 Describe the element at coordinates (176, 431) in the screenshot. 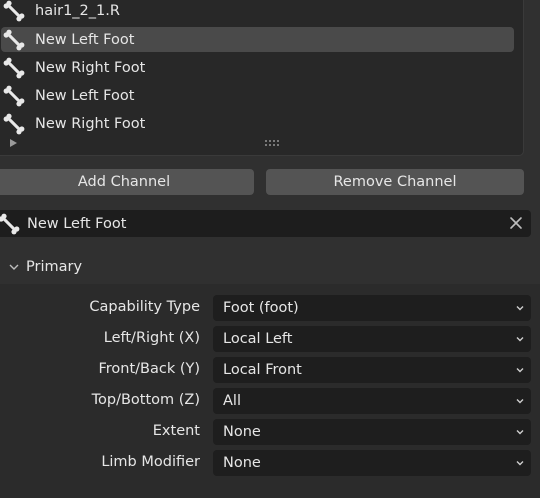

I see `prop-label-extent: Extent` at that location.